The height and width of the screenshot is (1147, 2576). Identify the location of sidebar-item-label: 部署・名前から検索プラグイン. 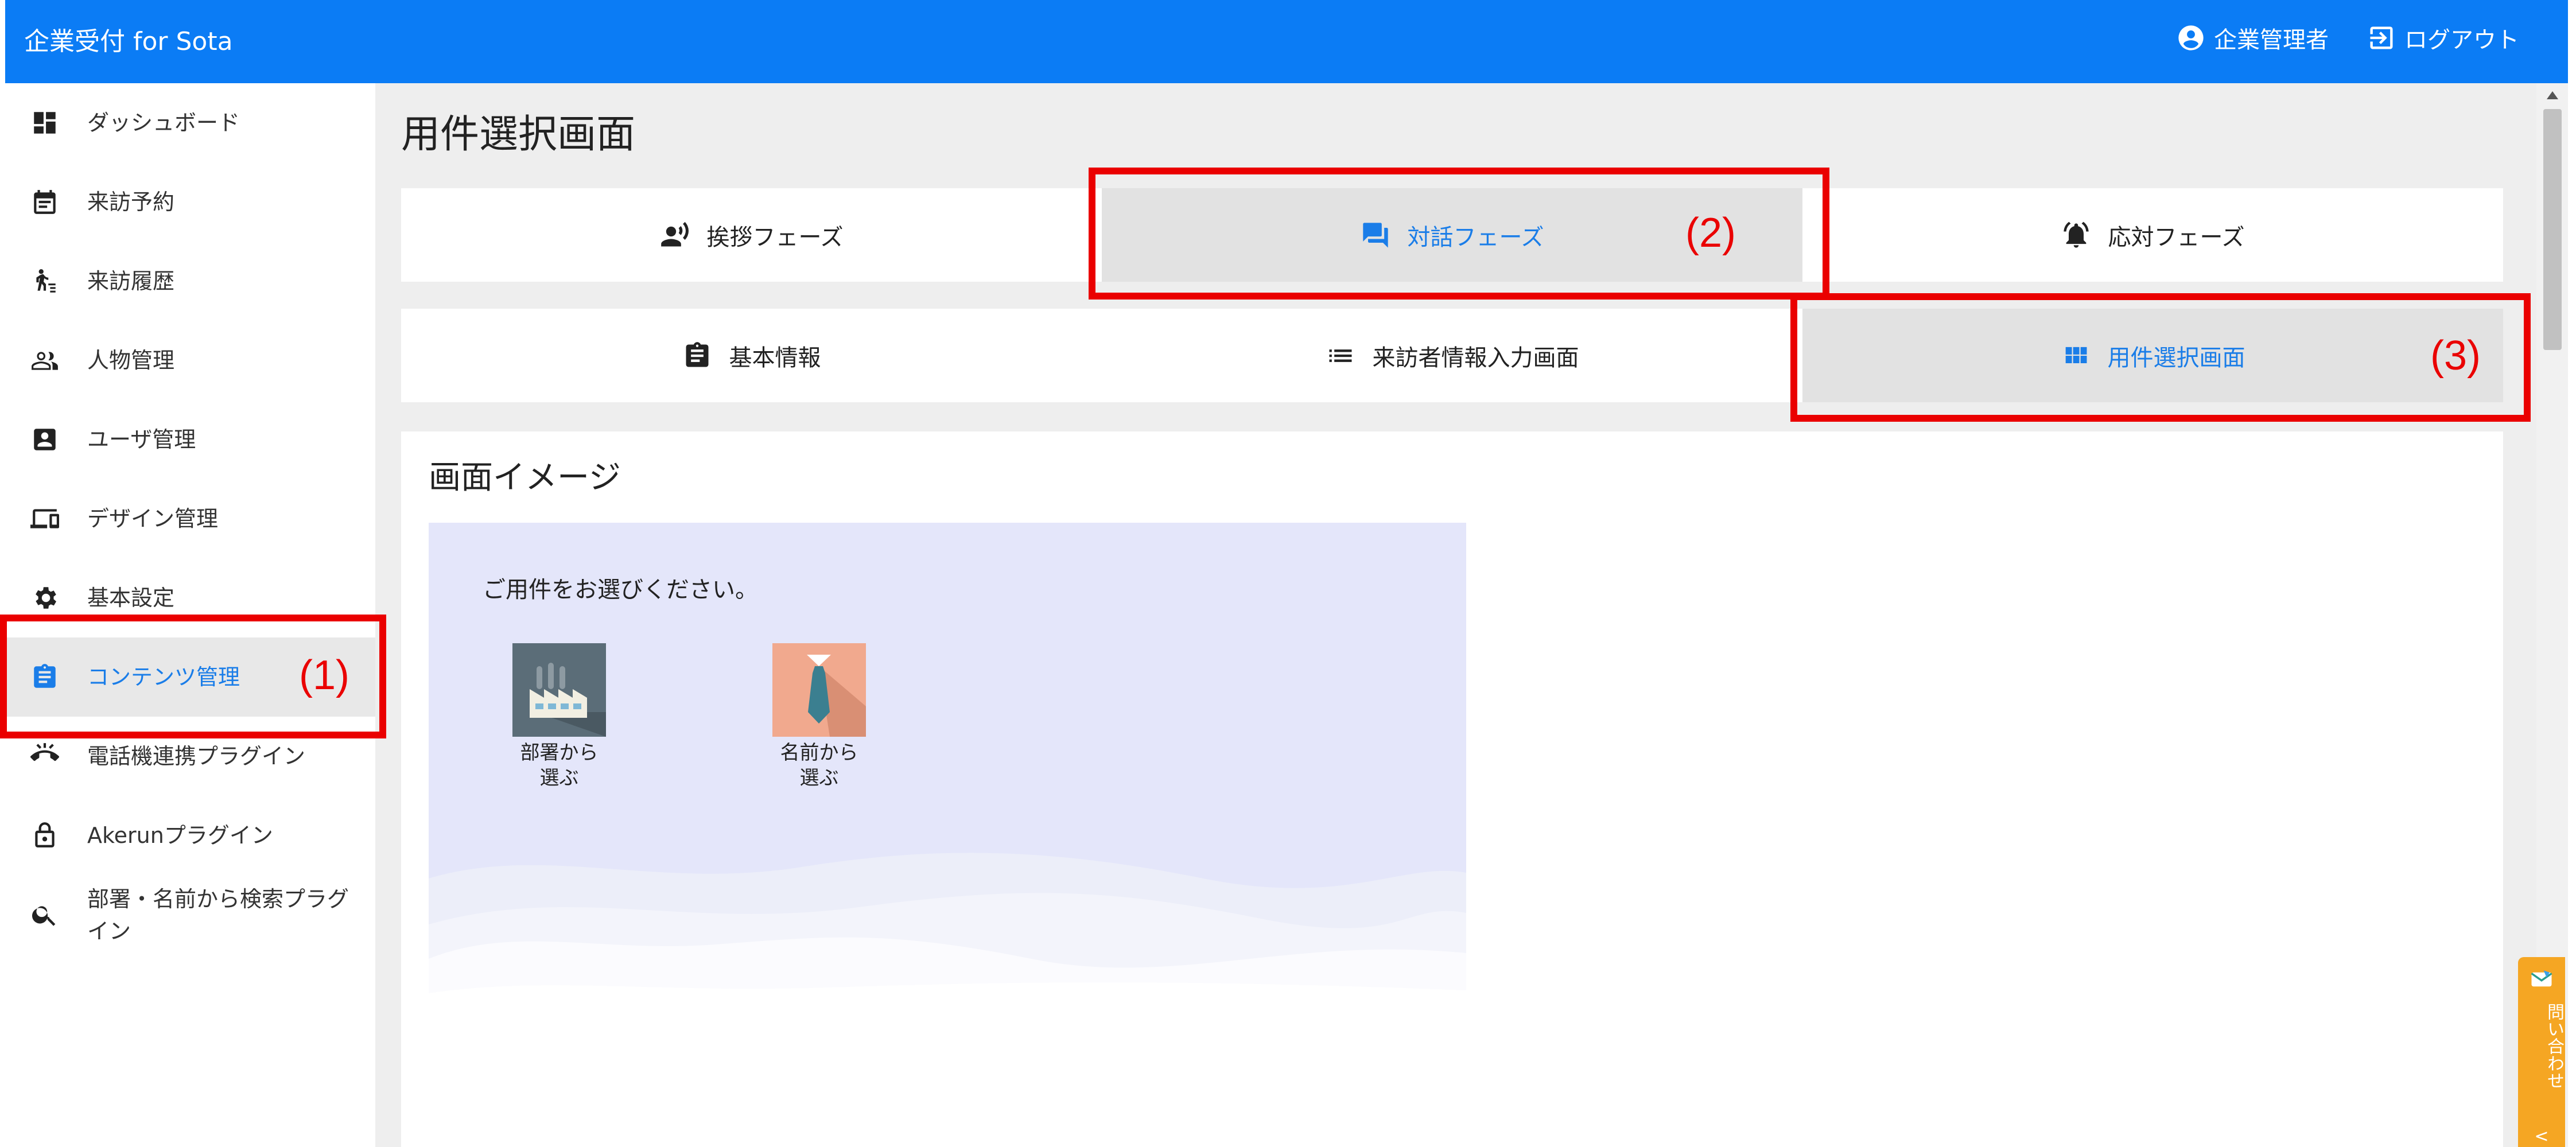
(218, 916).